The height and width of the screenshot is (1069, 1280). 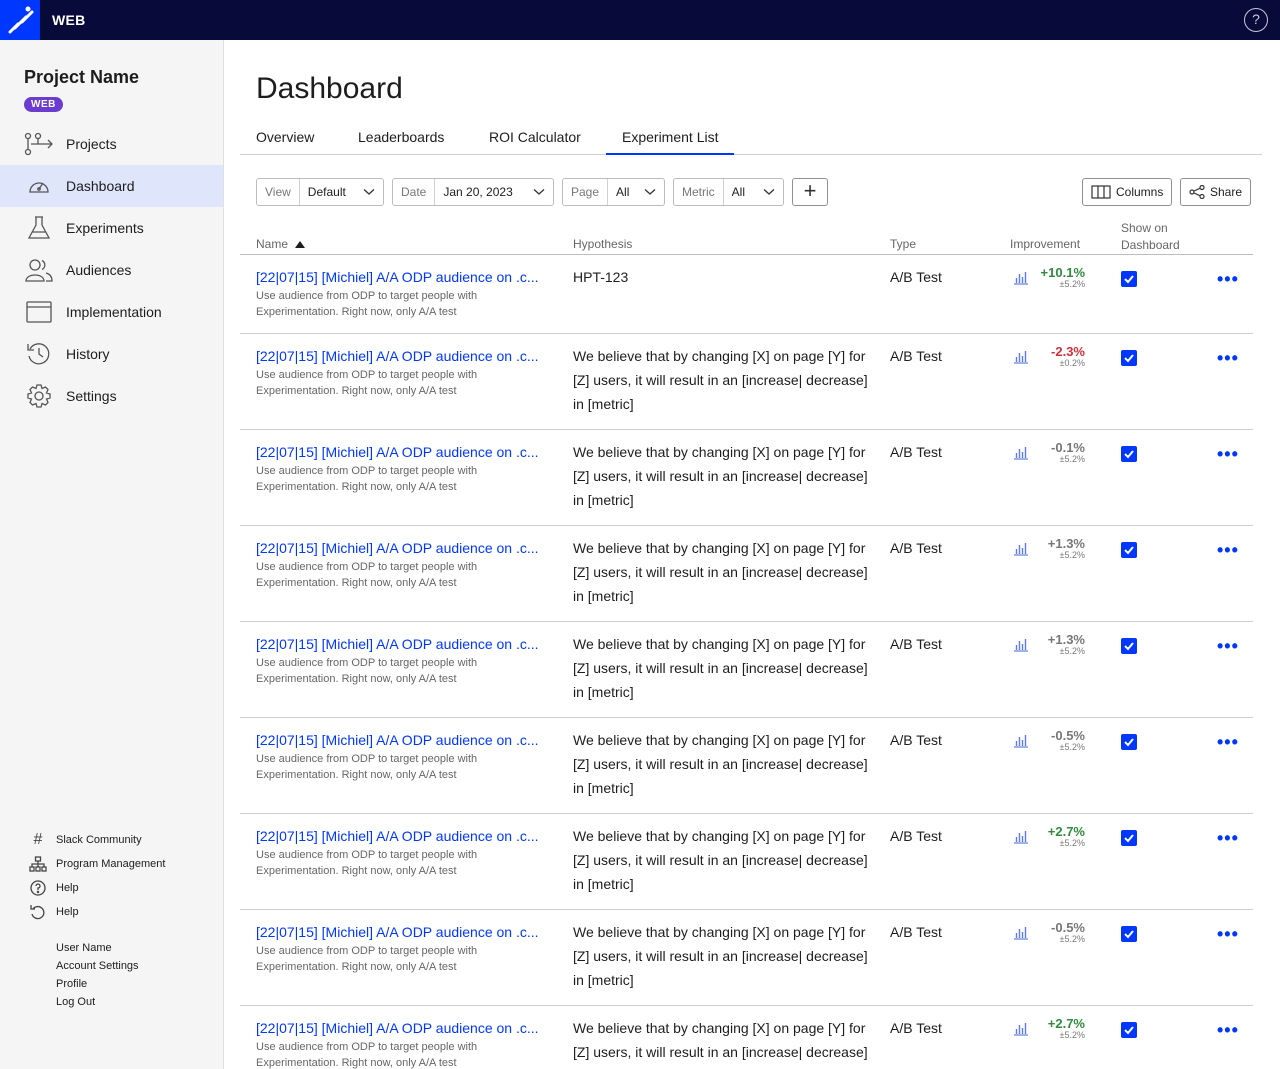 What do you see at coordinates (473, 192) in the screenshot?
I see `date-filter: Date Jan 20, 2023` at bounding box center [473, 192].